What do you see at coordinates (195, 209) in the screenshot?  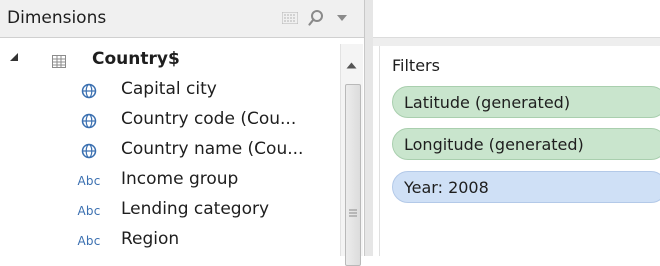 I see `field-label: Lending category` at bounding box center [195, 209].